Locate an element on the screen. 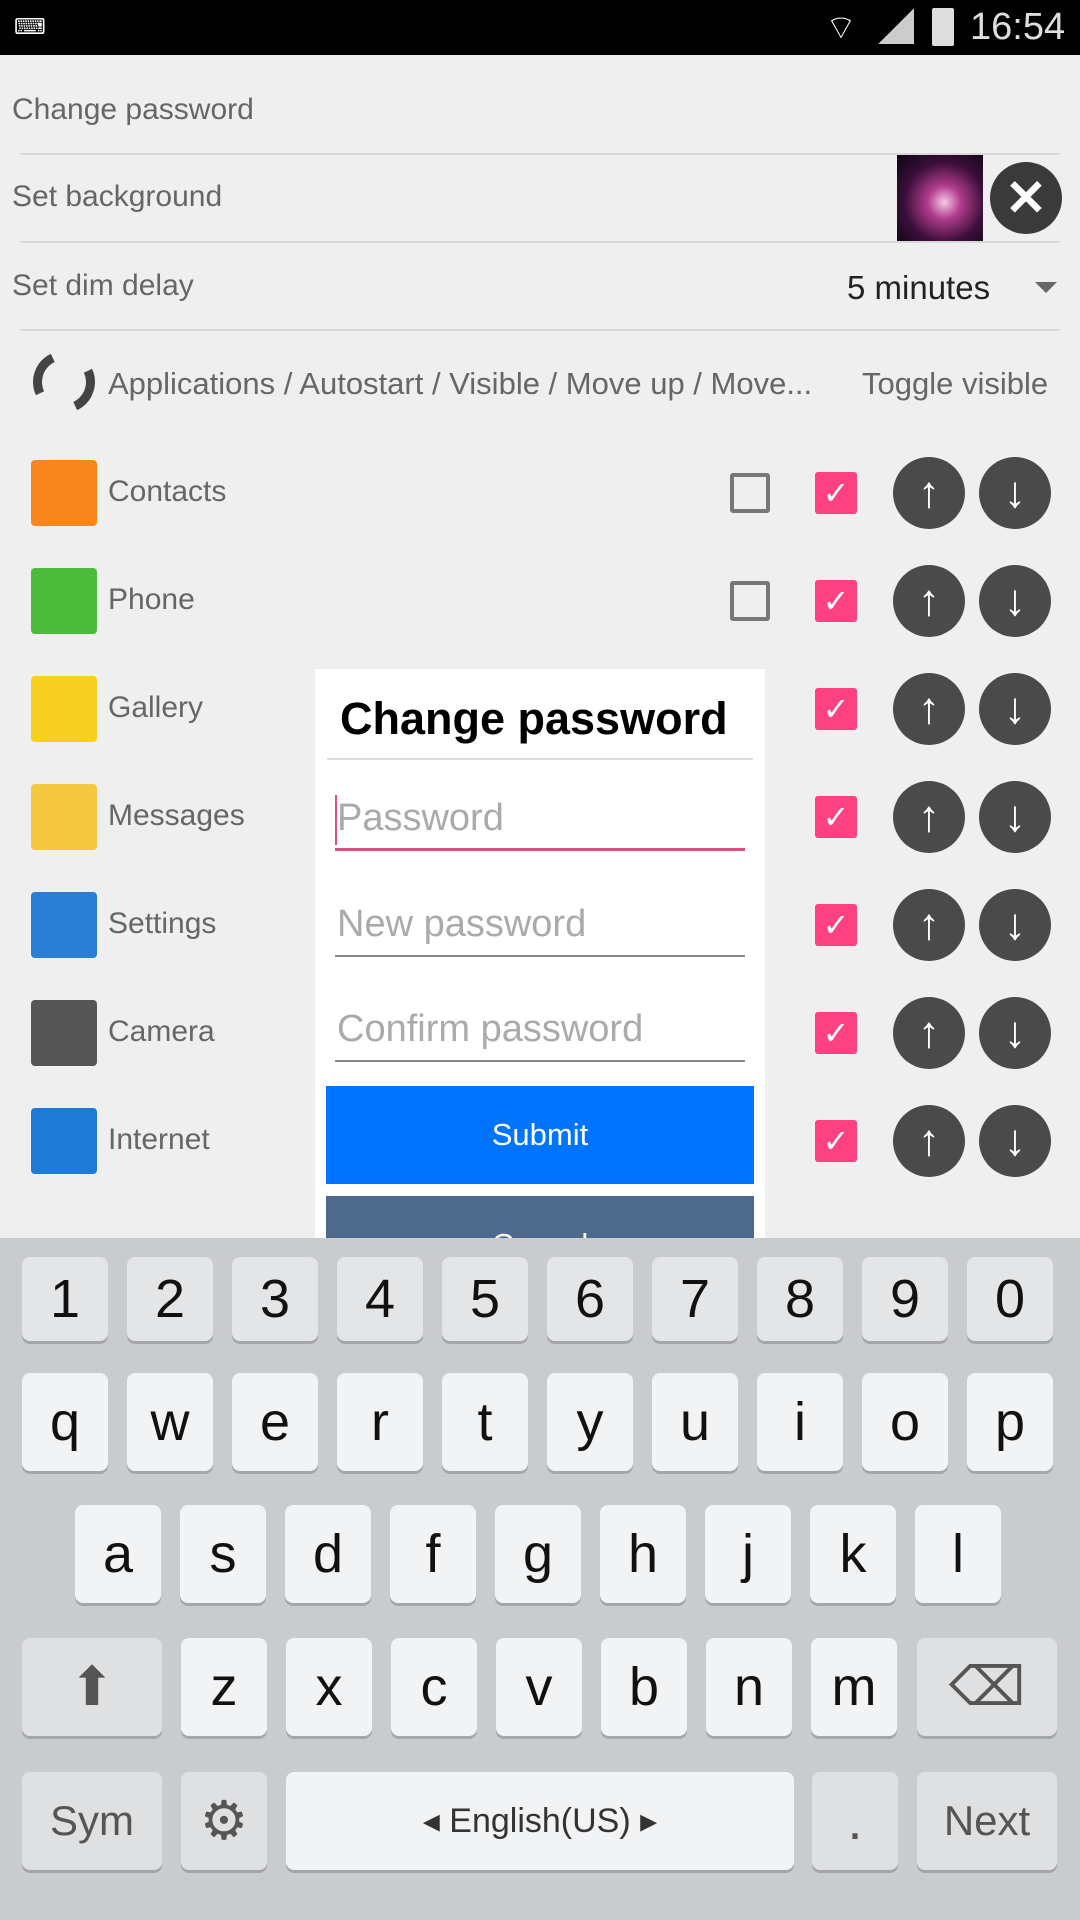 This screenshot has width=1080, height=1920. divider is located at coordinates (540, 242).